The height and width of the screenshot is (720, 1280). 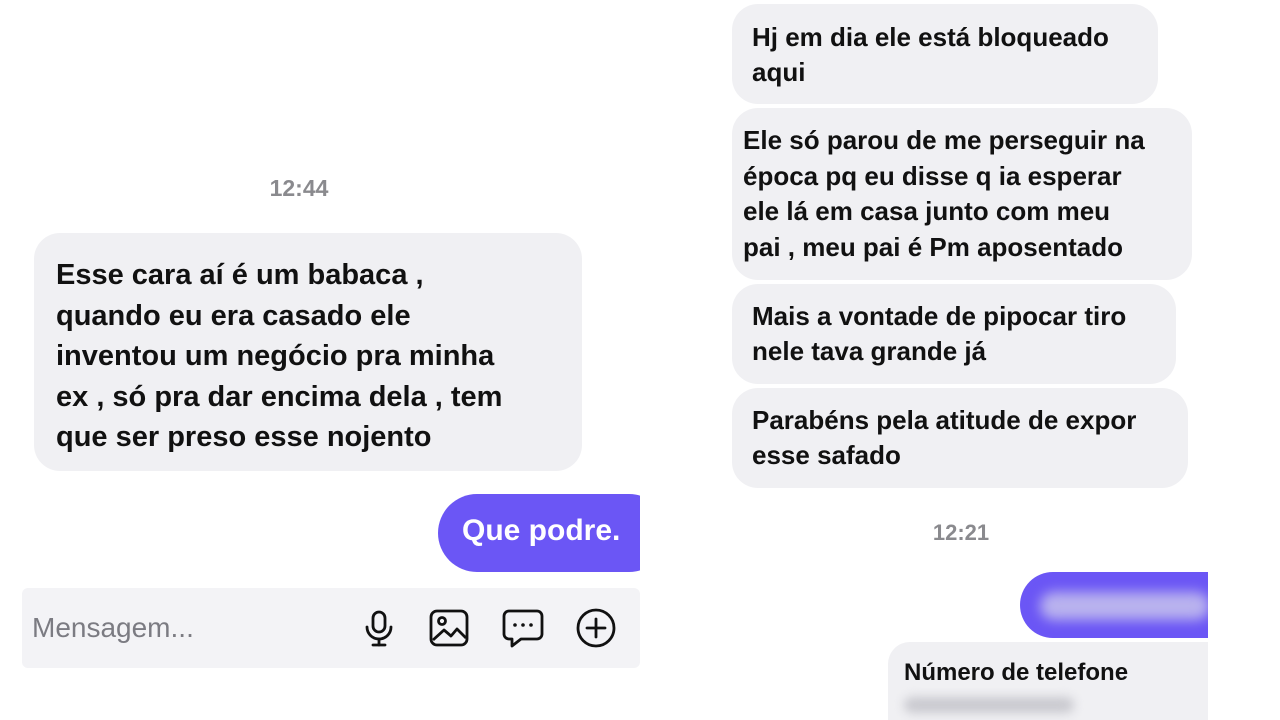 What do you see at coordinates (523, 628) in the screenshot?
I see `chat-icon` at bounding box center [523, 628].